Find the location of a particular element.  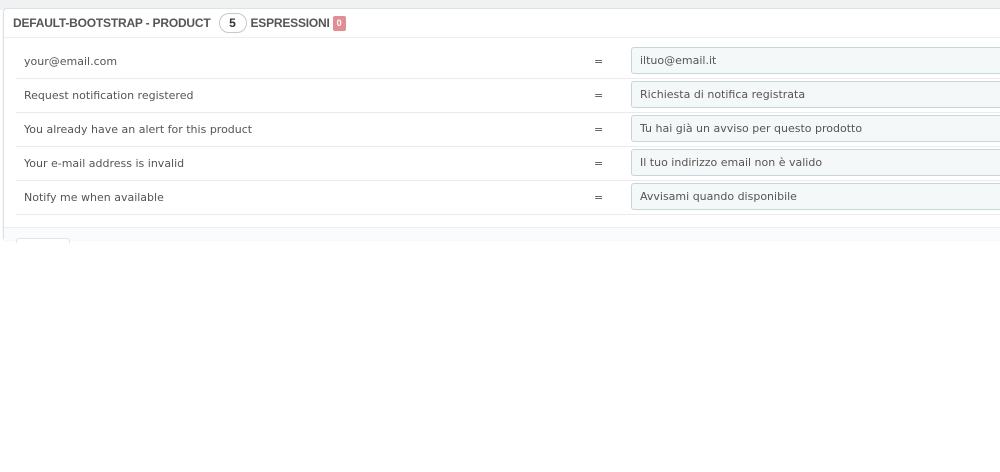

translation-row: Your e-mail address is invalid = is located at coordinates (508, 164).